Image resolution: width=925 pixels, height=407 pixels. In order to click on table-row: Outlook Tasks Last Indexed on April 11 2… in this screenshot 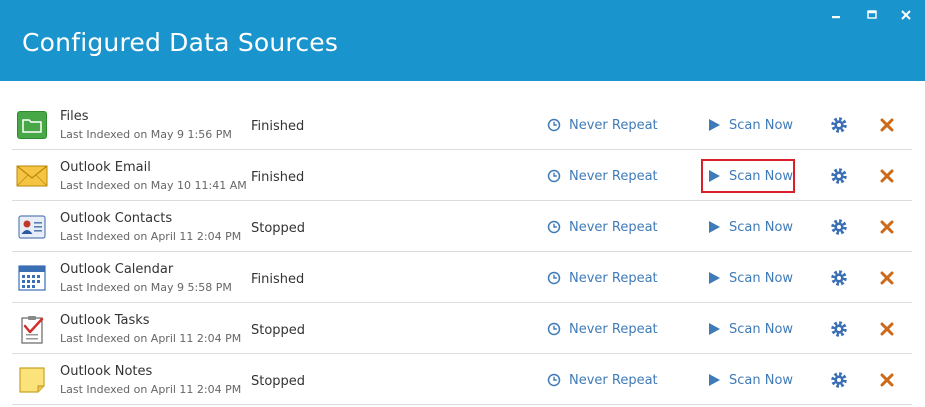, I will do `click(462, 328)`.